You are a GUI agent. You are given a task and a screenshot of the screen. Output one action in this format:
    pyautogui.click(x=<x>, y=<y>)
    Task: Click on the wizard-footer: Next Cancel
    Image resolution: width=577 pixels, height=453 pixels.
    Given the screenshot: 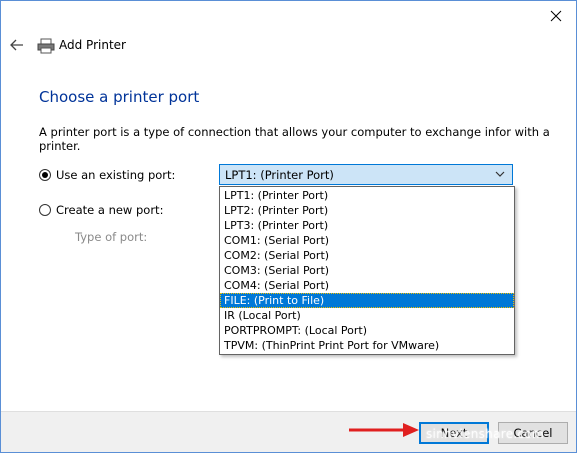 What is the action you would take?
    pyautogui.click(x=288, y=431)
    